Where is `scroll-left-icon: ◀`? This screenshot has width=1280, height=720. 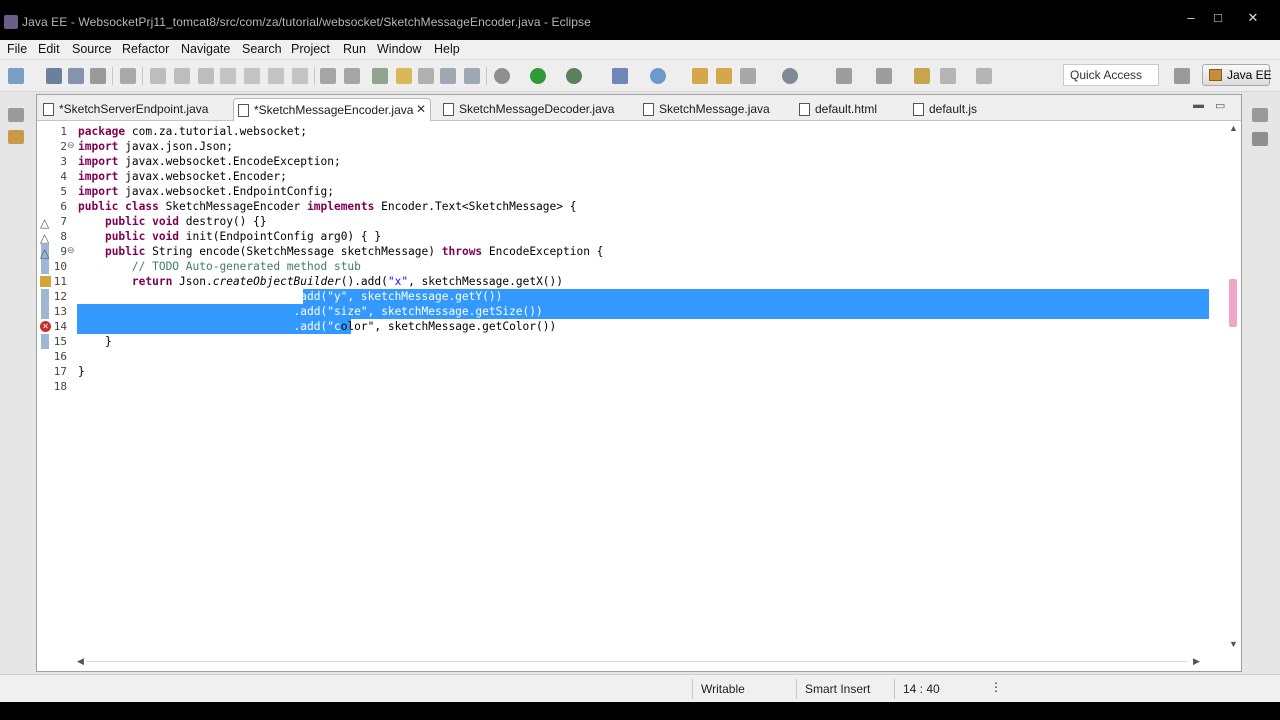 scroll-left-icon: ◀ is located at coordinates (80, 661).